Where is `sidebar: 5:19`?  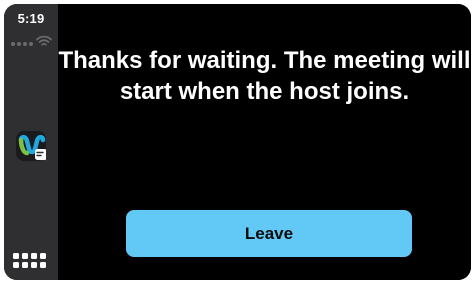
sidebar: 5:19 is located at coordinates (31, 142).